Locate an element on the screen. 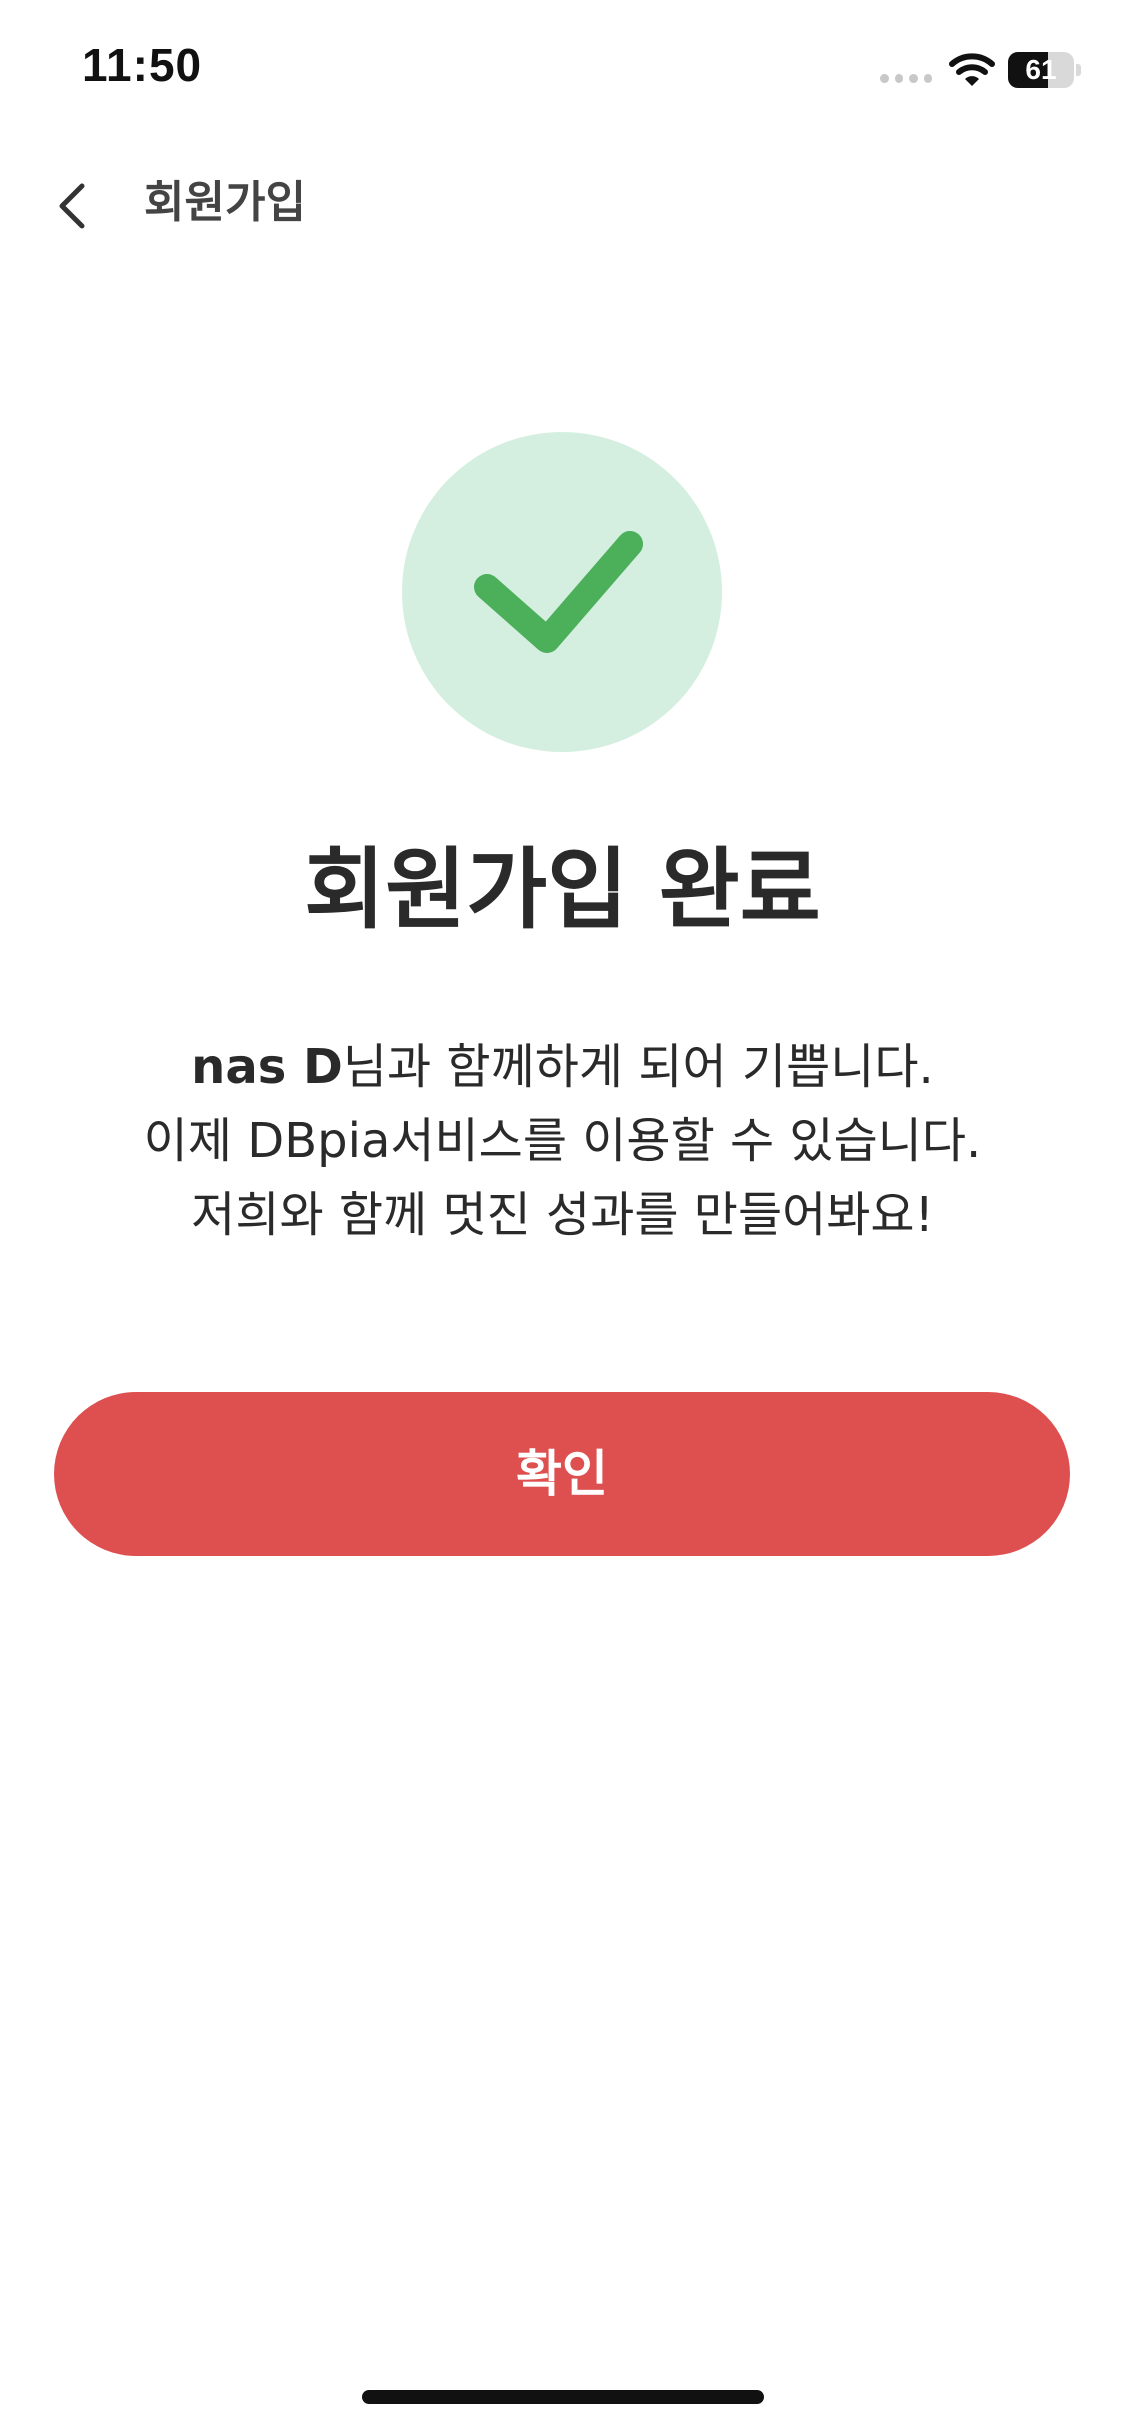 Image resolution: width=1125 pixels, height=2436 pixels. message-line-1: nas D님과 함께하게 되어 기쁩니다. is located at coordinates (562, 1067).